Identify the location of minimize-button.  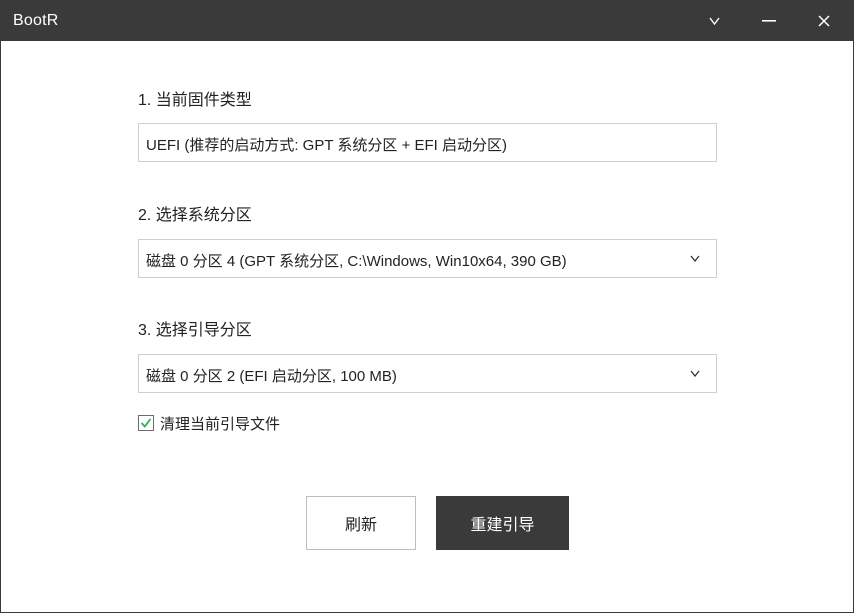
(769, 21).